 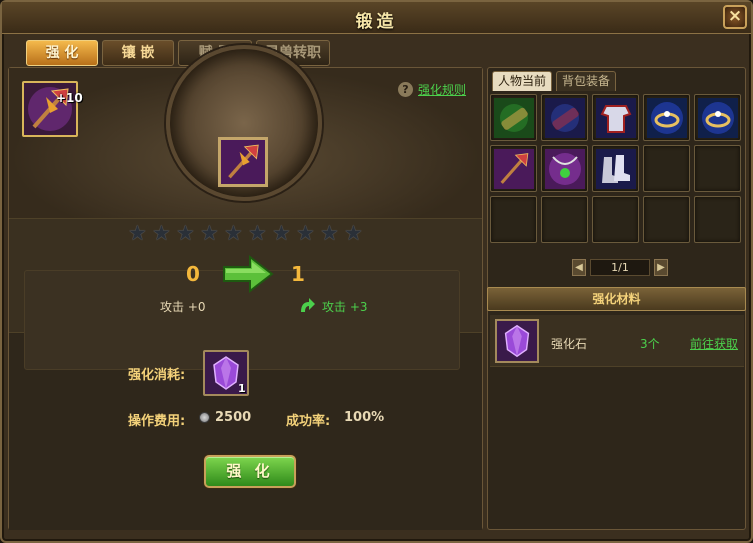 What do you see at coordinates (69, 98) in the screenshot?
I see `enhance-level-badge: +10` at bounding box center [69, 98].